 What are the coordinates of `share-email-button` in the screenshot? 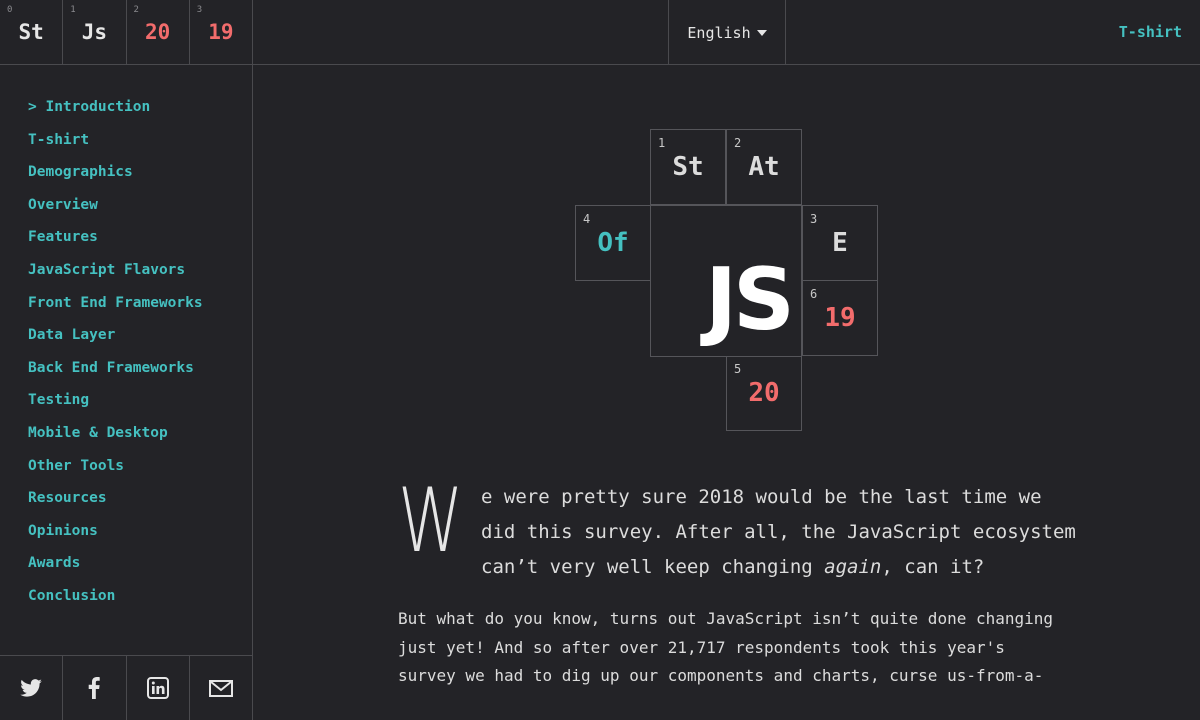 It's located at (221, 688).